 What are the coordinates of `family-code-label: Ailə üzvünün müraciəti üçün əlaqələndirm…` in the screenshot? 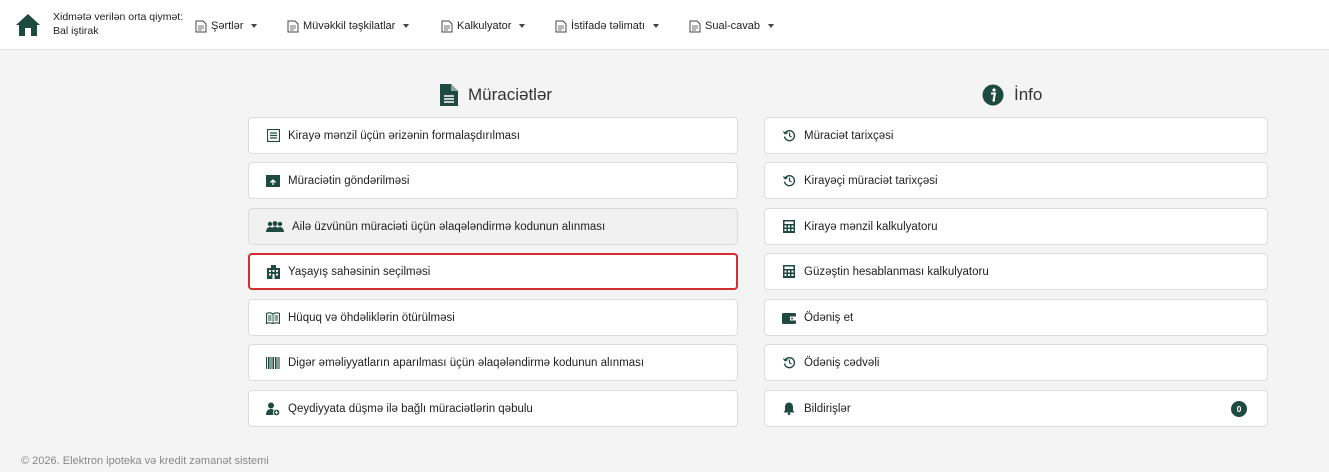 It's located at (449, 226).